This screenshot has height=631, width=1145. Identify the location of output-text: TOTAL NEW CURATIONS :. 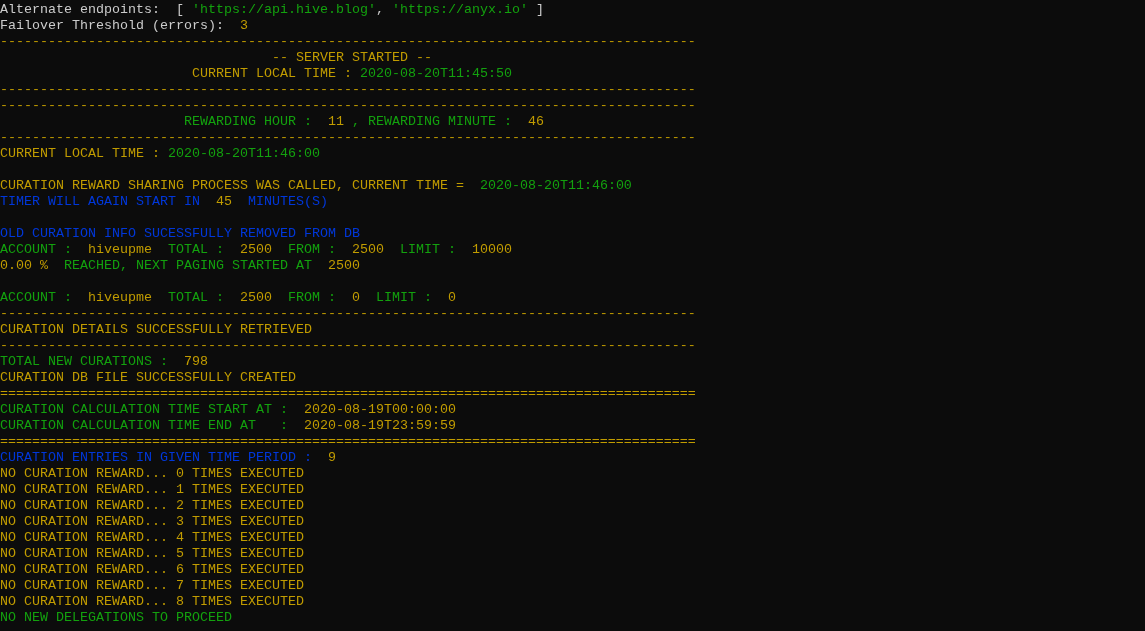
(84, 361).